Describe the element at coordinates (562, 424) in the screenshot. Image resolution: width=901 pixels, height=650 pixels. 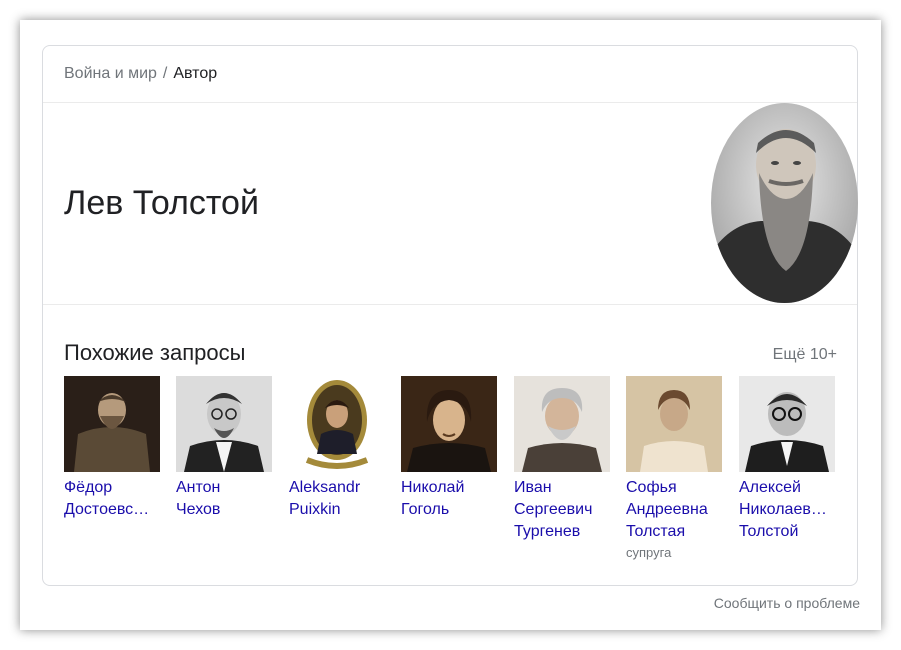
I see `turgenev-thumbnail` at that location.